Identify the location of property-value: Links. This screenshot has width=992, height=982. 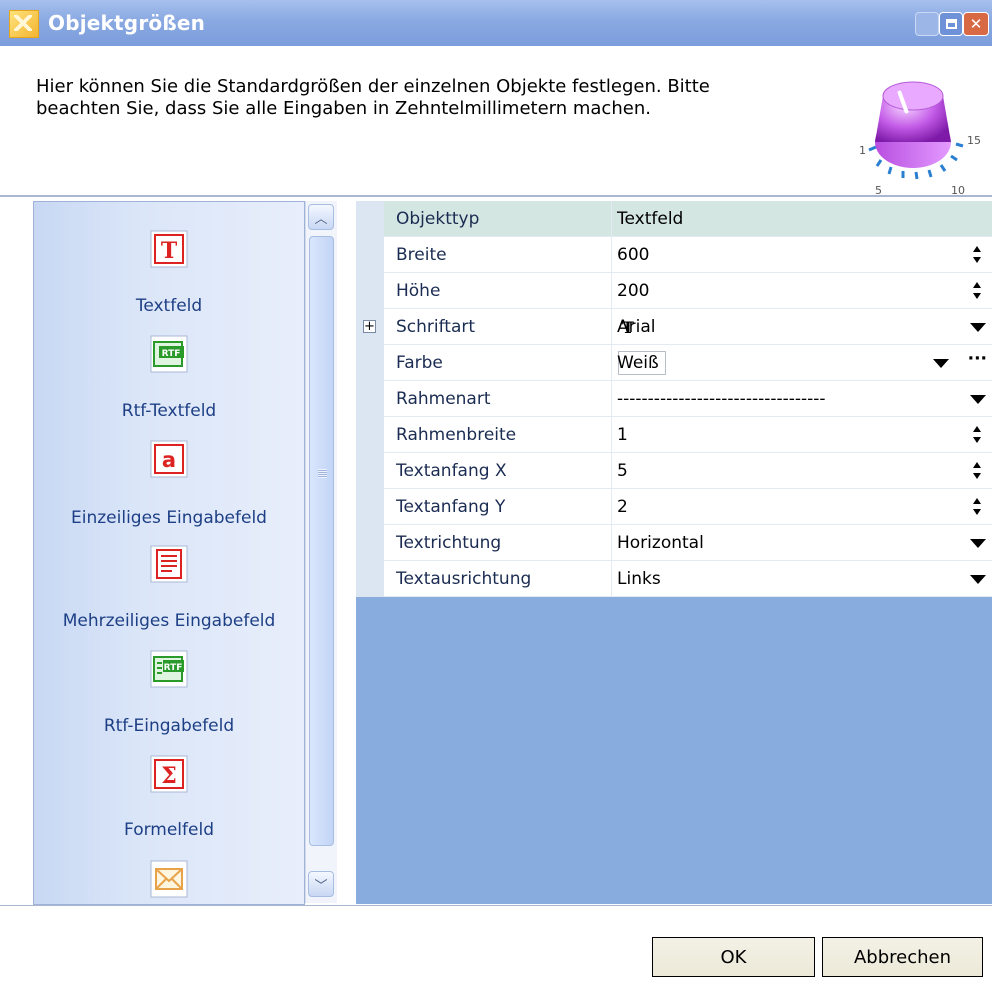
(639, 579).